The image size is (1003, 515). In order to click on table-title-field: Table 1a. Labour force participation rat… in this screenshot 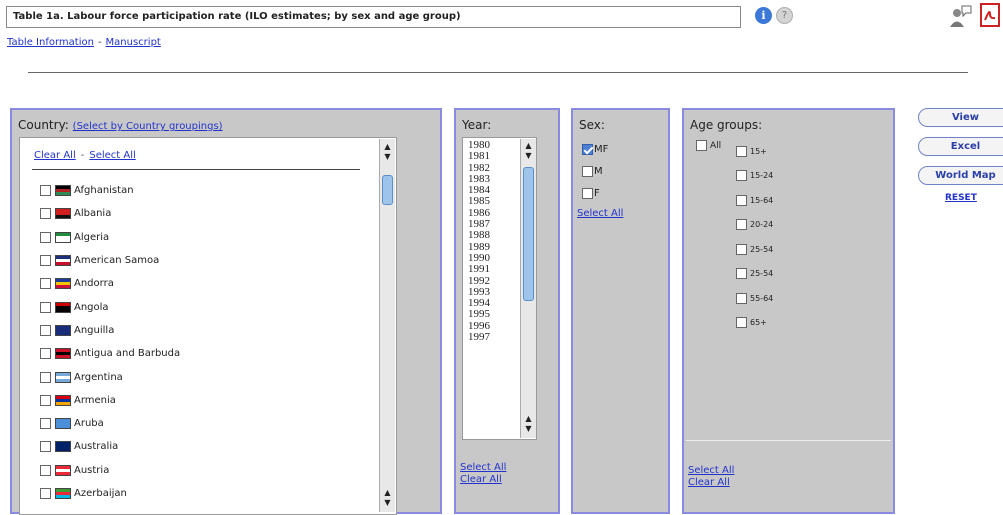, I will do `click(373, 17)`.